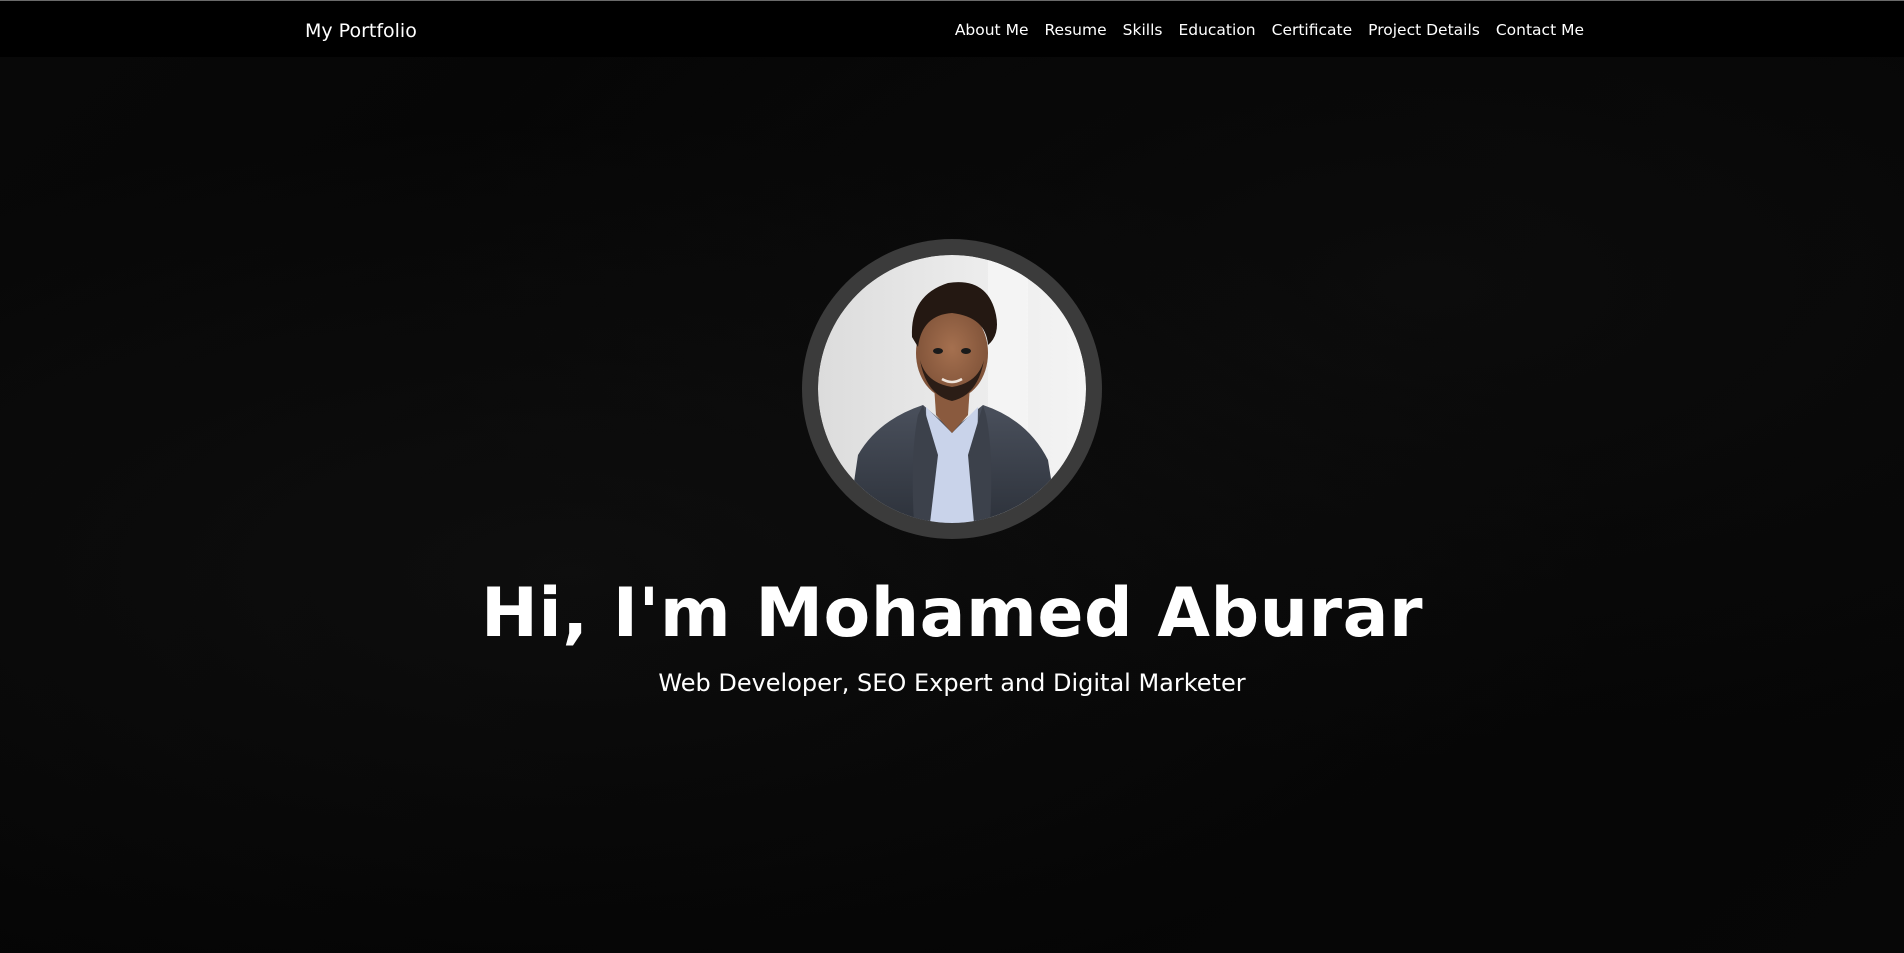 The image size is (1904, 953). Describe the element at coordinates (952, 613) in the screenshot. I see `hero-headline: Hi, I'm Mohamed Aburar` at that location.